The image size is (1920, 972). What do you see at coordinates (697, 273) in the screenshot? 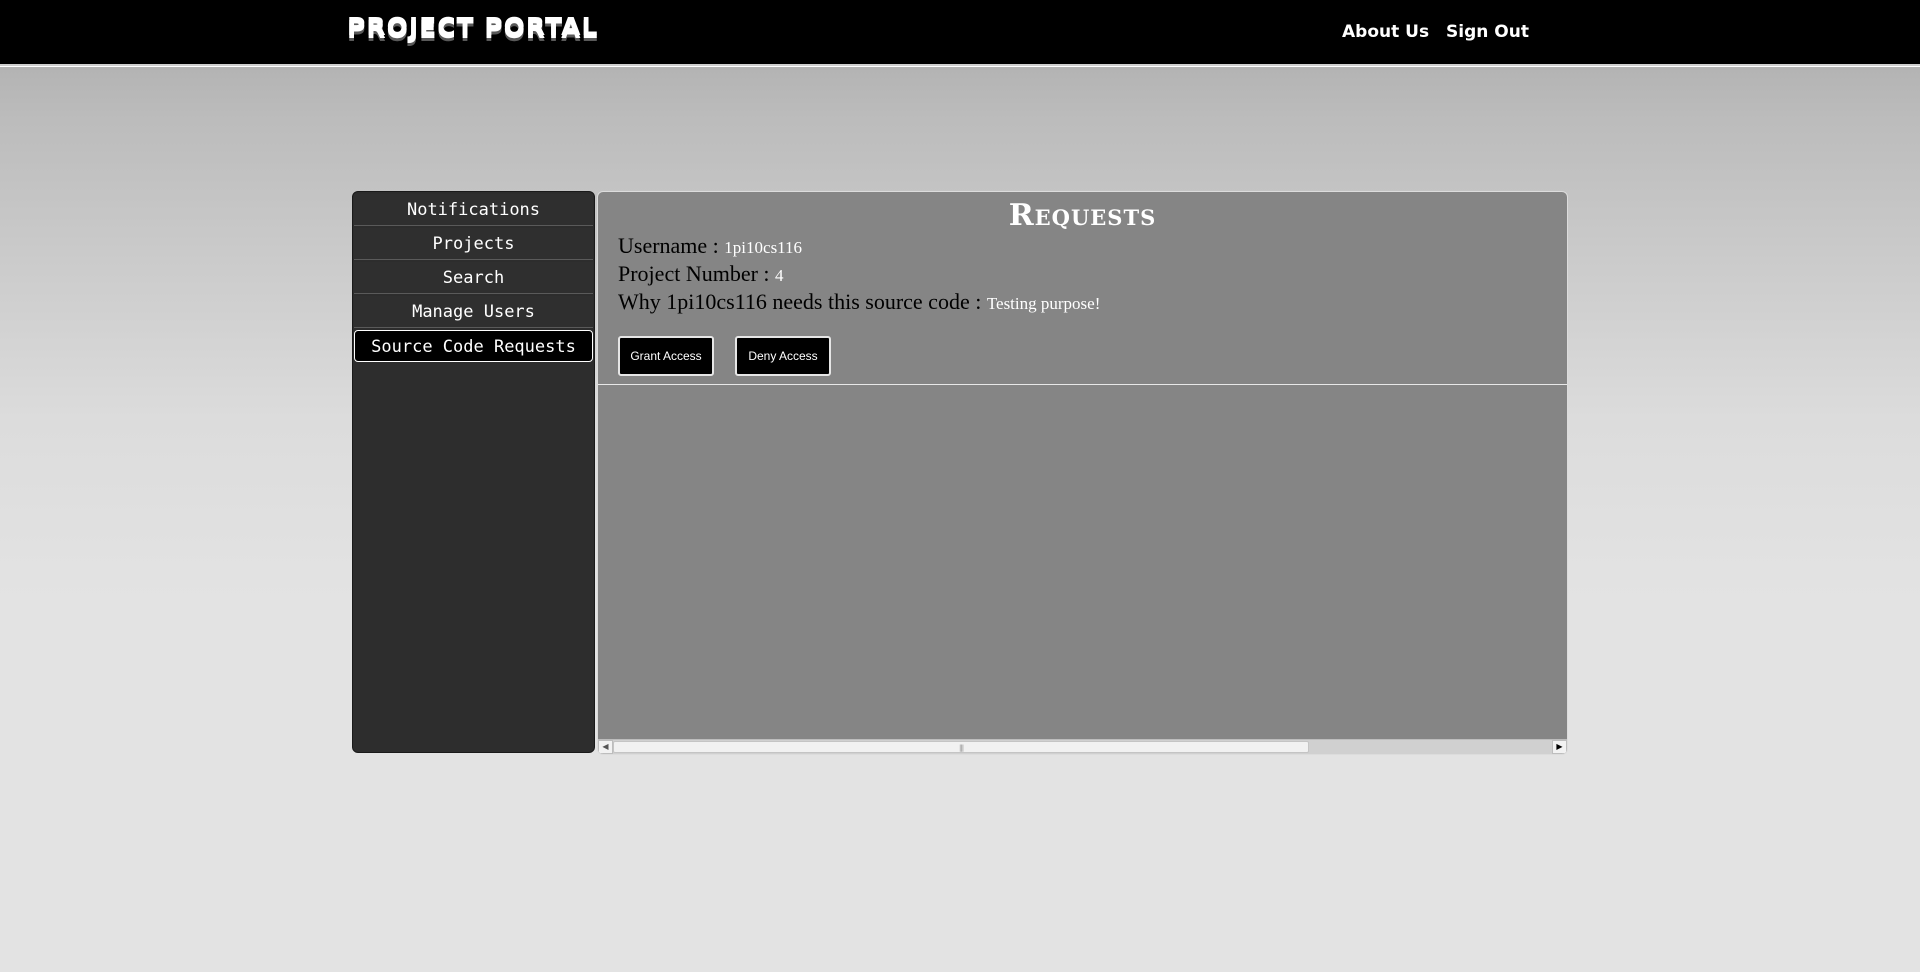
I see `project-number-label: Project Number :` at bounding box center [697, 273].